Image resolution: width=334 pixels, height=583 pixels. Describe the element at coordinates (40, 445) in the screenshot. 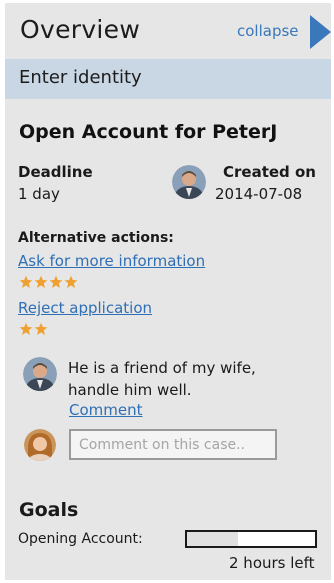

I see `current-user-avatar` at that location.